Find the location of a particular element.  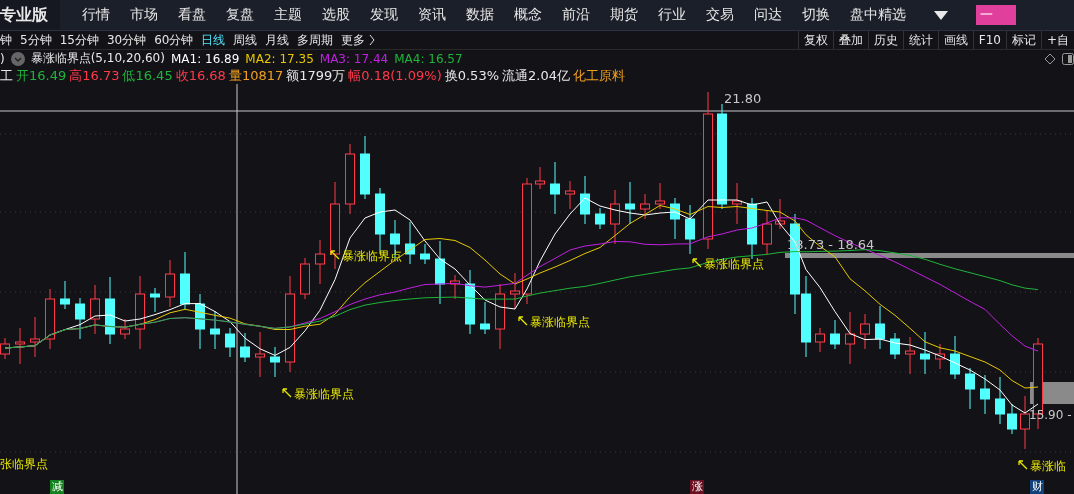

chevron-right-icon is located at coordinates (372, 40).